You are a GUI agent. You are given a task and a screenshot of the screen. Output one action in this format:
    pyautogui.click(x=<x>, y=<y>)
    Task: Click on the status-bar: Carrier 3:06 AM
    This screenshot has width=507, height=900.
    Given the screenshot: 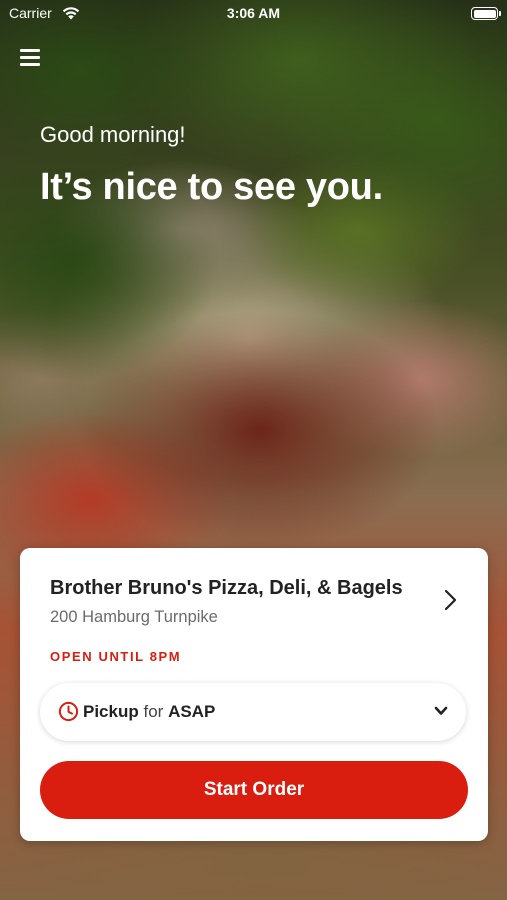 What is the action you would take?
    pyautogui.click(x=253, y=14)
    